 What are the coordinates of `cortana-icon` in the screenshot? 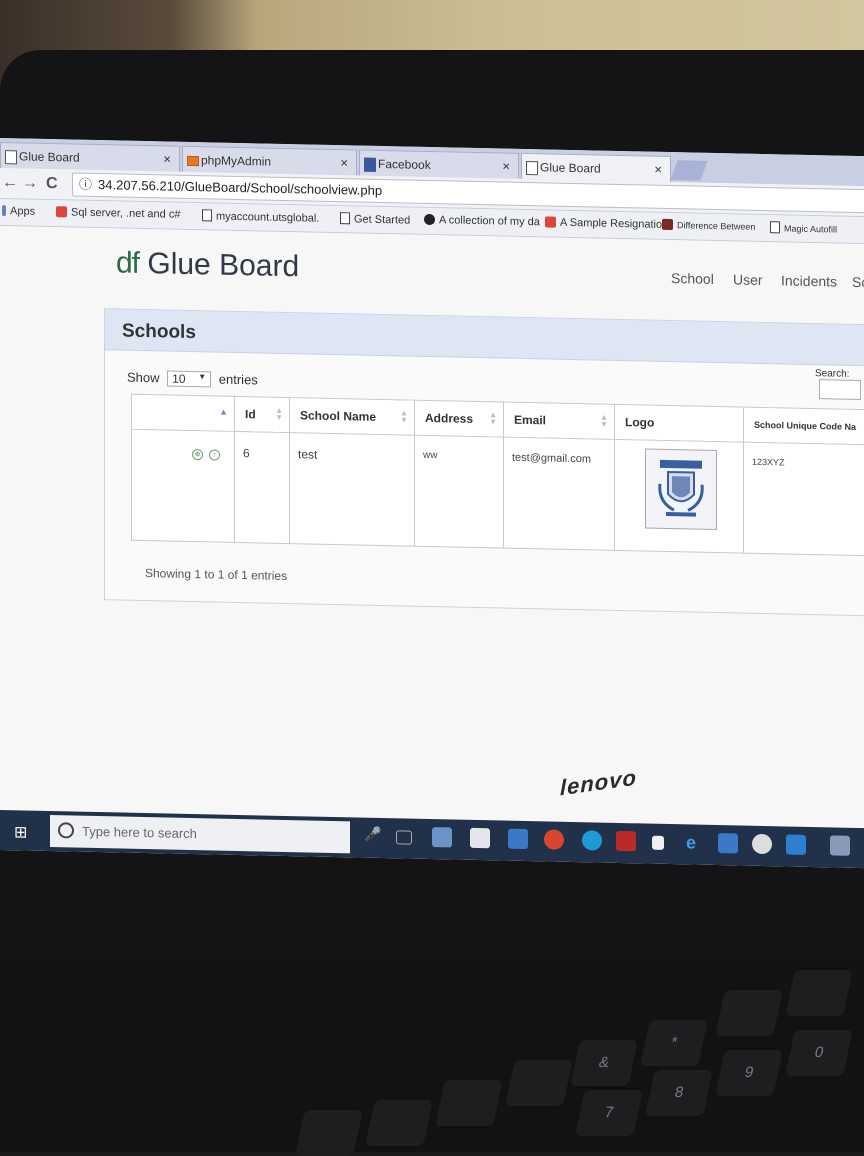 It's located at (66, 830).